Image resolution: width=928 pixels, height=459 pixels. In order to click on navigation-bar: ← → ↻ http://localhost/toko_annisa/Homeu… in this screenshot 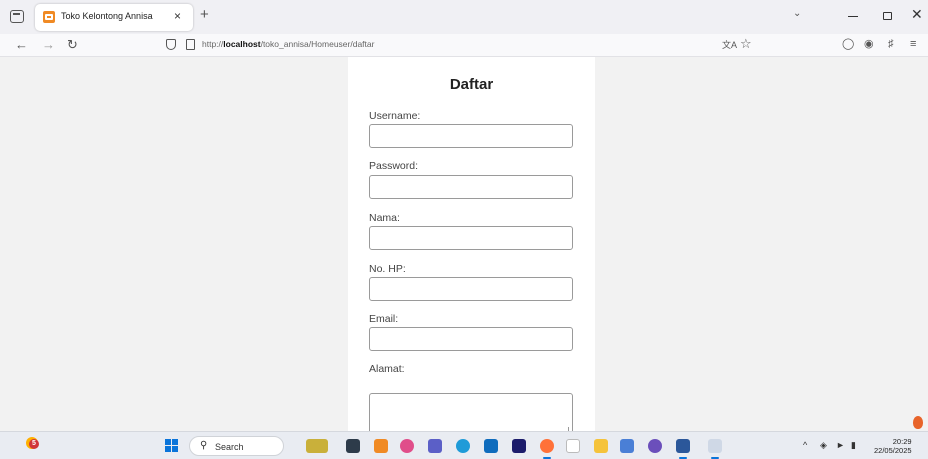, I will do `click(464, 45)`.